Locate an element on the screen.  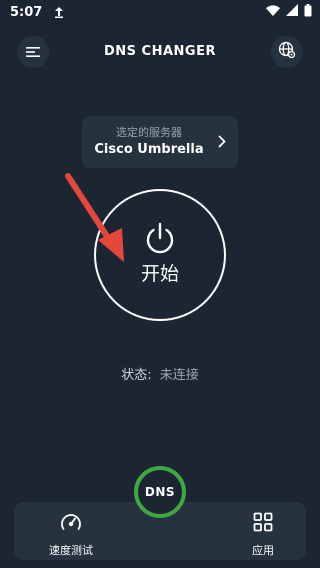
status-icons is located at coordinates (289, 12).